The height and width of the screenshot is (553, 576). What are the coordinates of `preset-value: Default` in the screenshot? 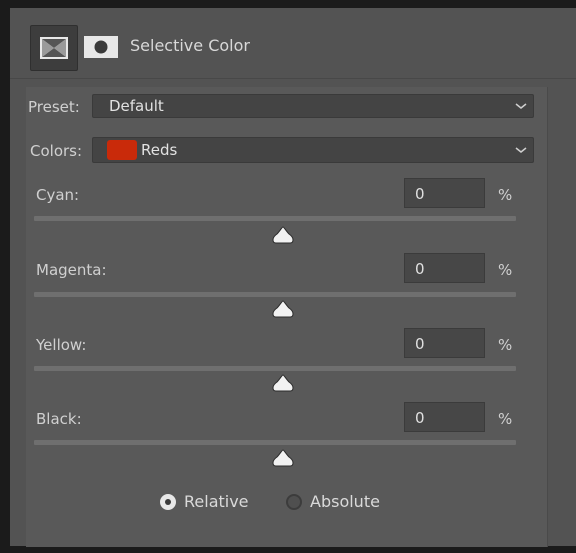 It's located at (136, 106).